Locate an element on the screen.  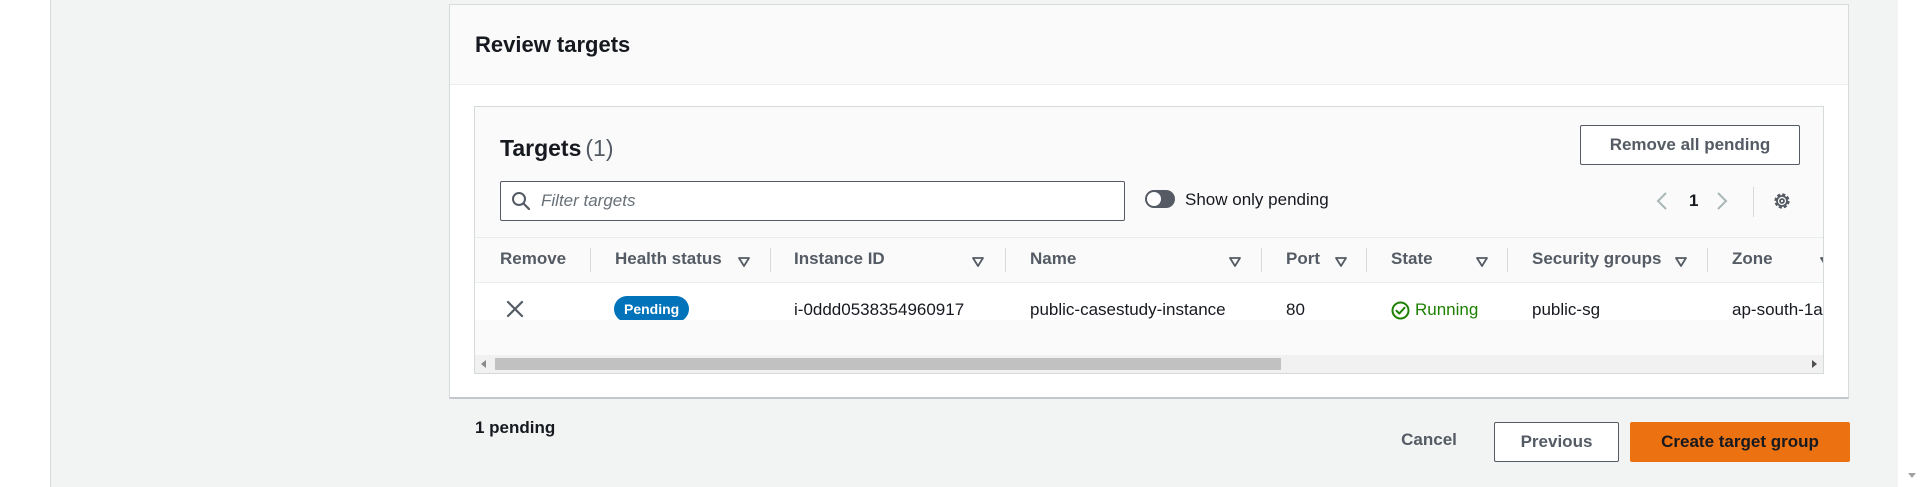
cancel-button: Cancel is located at coordinates (1429, 440).